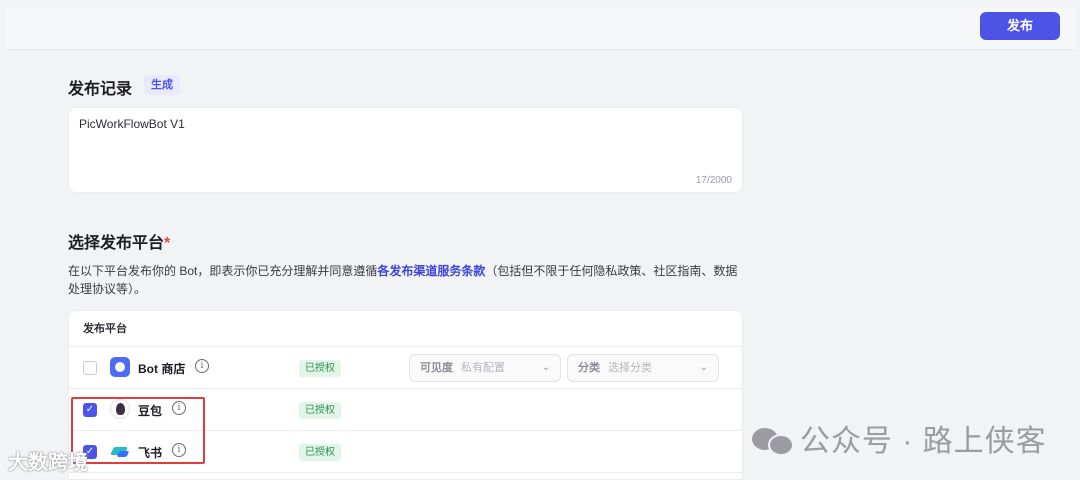 Image resolution: width=1080 pixels, height=480 pixels. What do you see at coordinates (90, 368) in the screenshot?
I see `bot-store-checkbox` at bounding box center [90, 368].